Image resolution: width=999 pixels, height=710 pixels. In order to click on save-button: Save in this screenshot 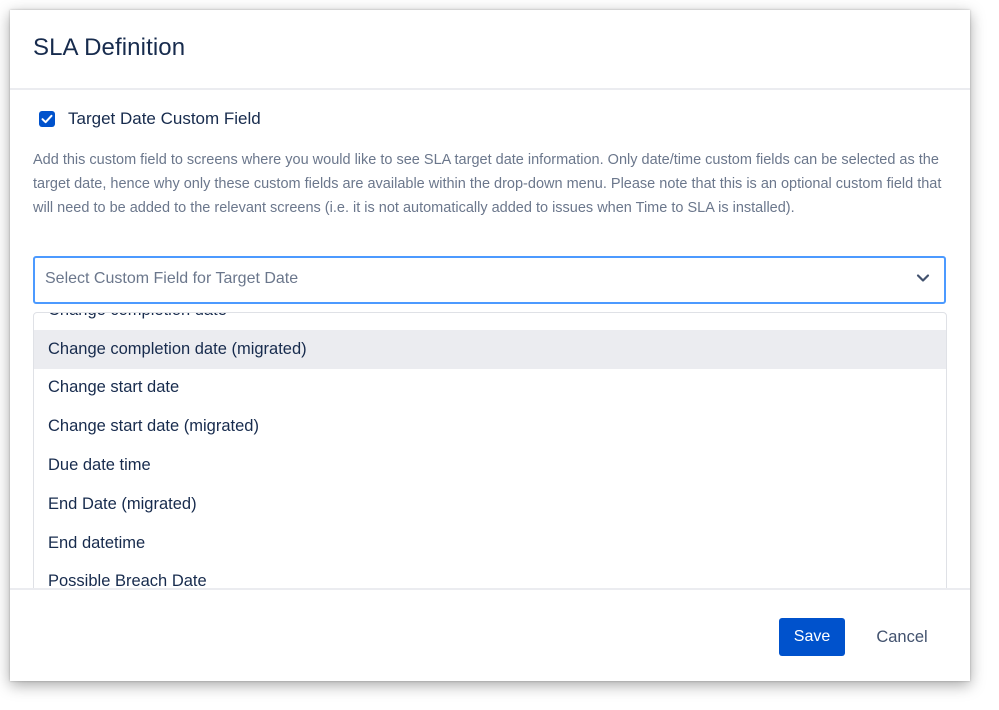, I will do `click(812, 637)`.